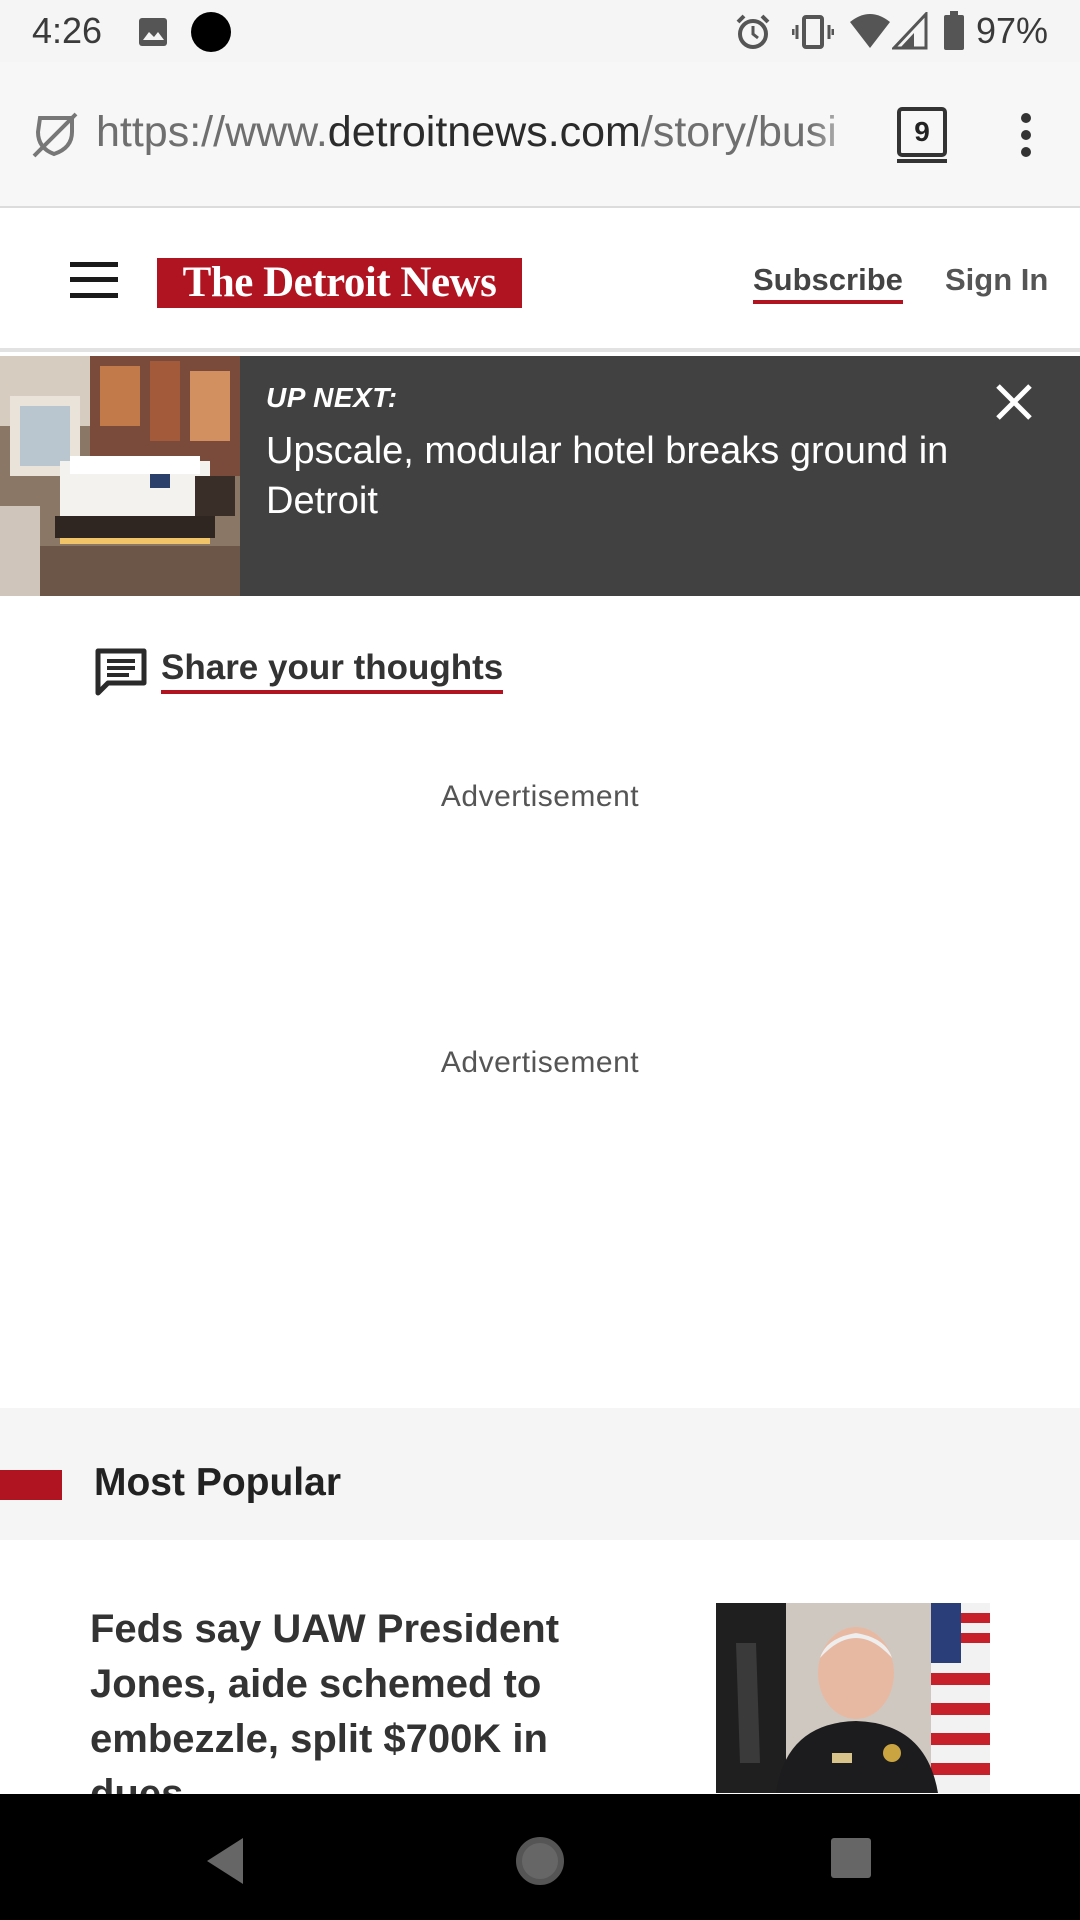 The height and width of the screenshot is (1920, 1080). What do you see at coordinates (67, 30) in the screenshot?
I see `status-time: 4:26` at bounding box center [67, 30].